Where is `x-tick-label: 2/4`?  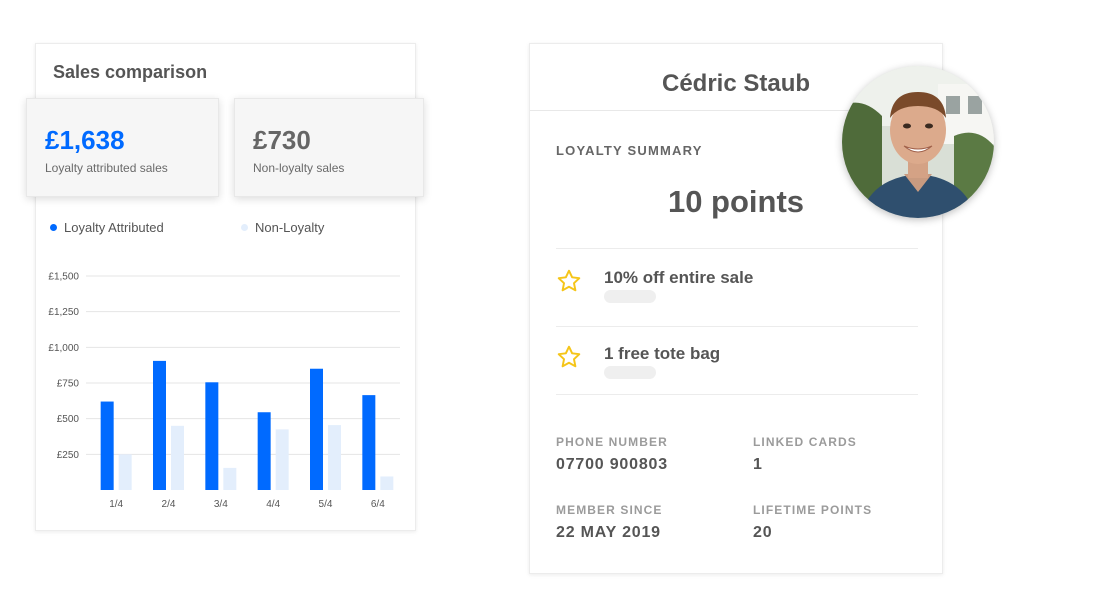
x-tick-label: 2/4 is located at coordinates (169, 504).